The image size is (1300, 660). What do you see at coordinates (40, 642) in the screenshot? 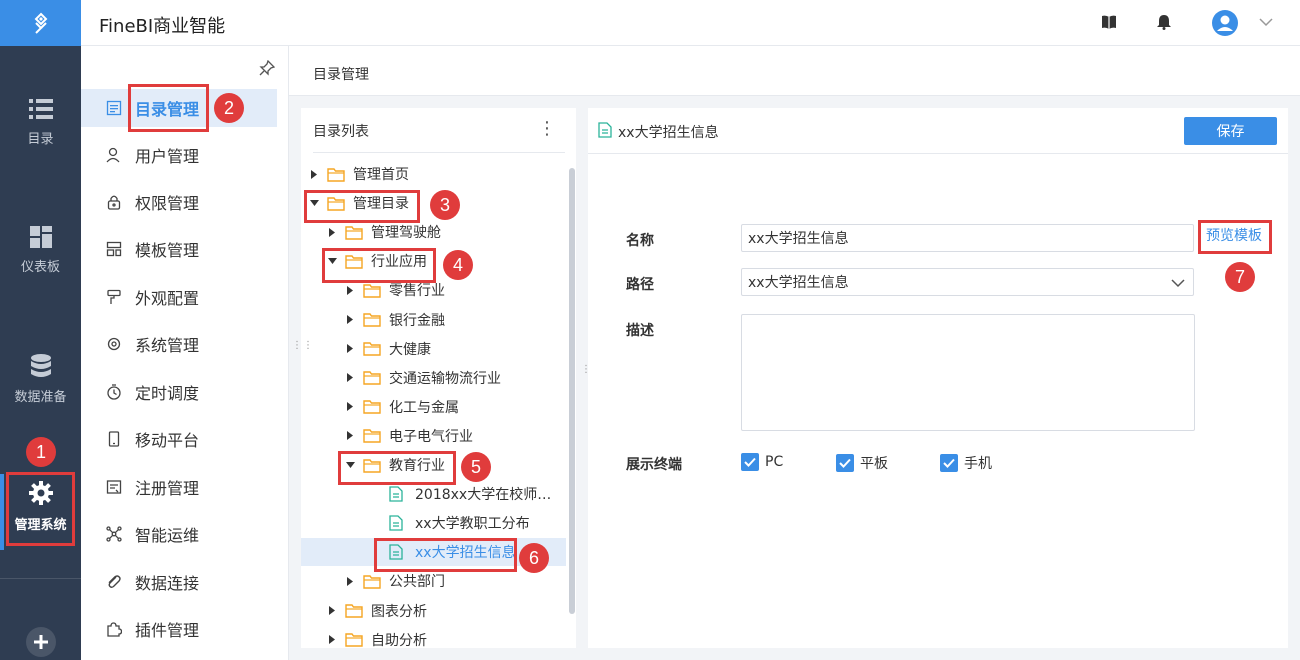
I see `add-button` at bounding box center [40, 642].